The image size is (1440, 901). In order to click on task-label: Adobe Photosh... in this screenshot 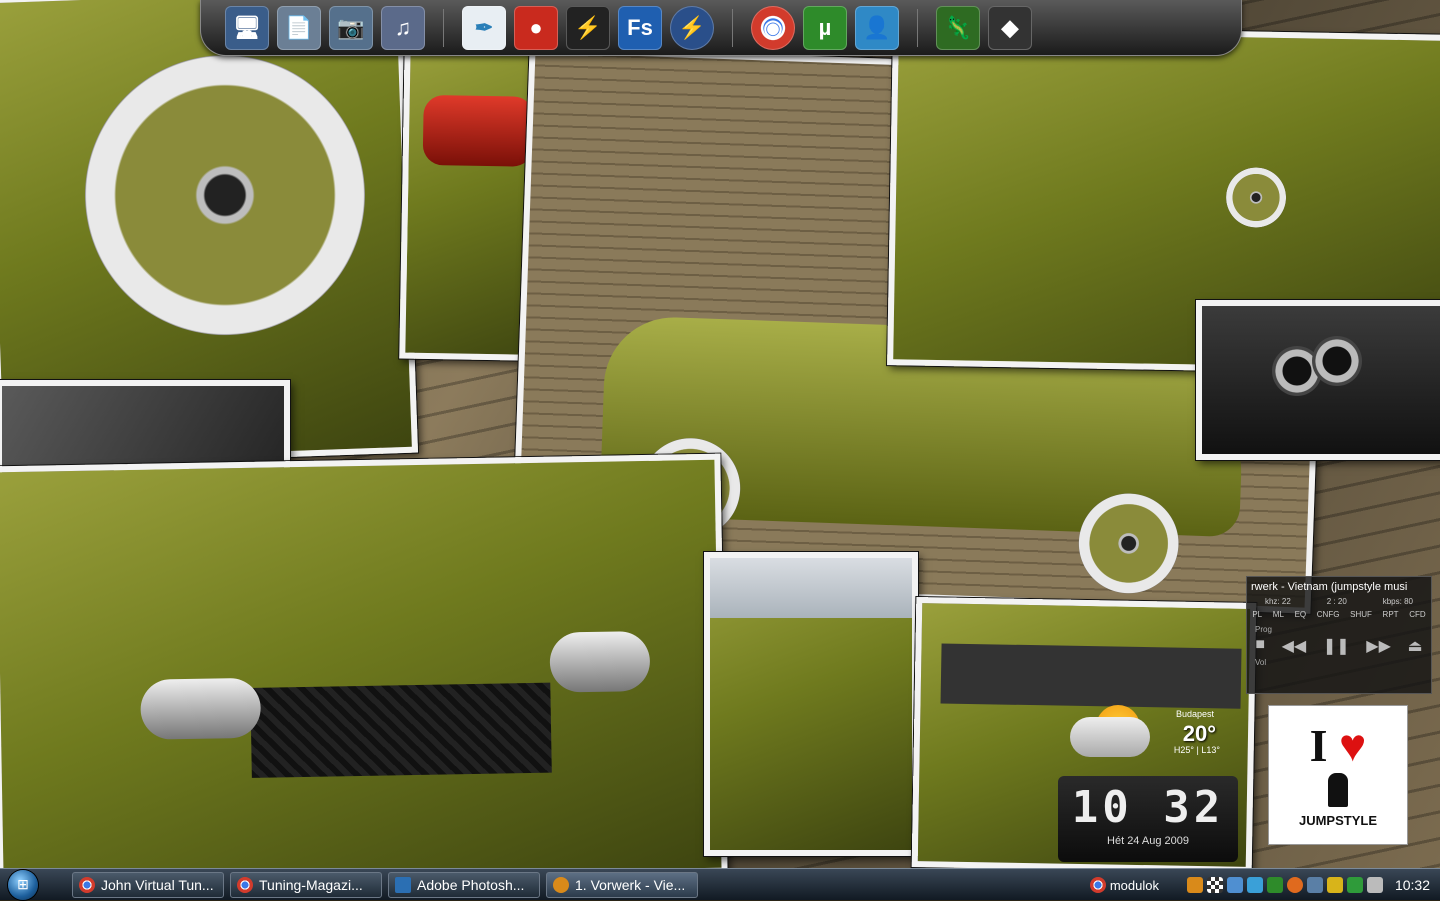, I will do `click(471, 884)`.